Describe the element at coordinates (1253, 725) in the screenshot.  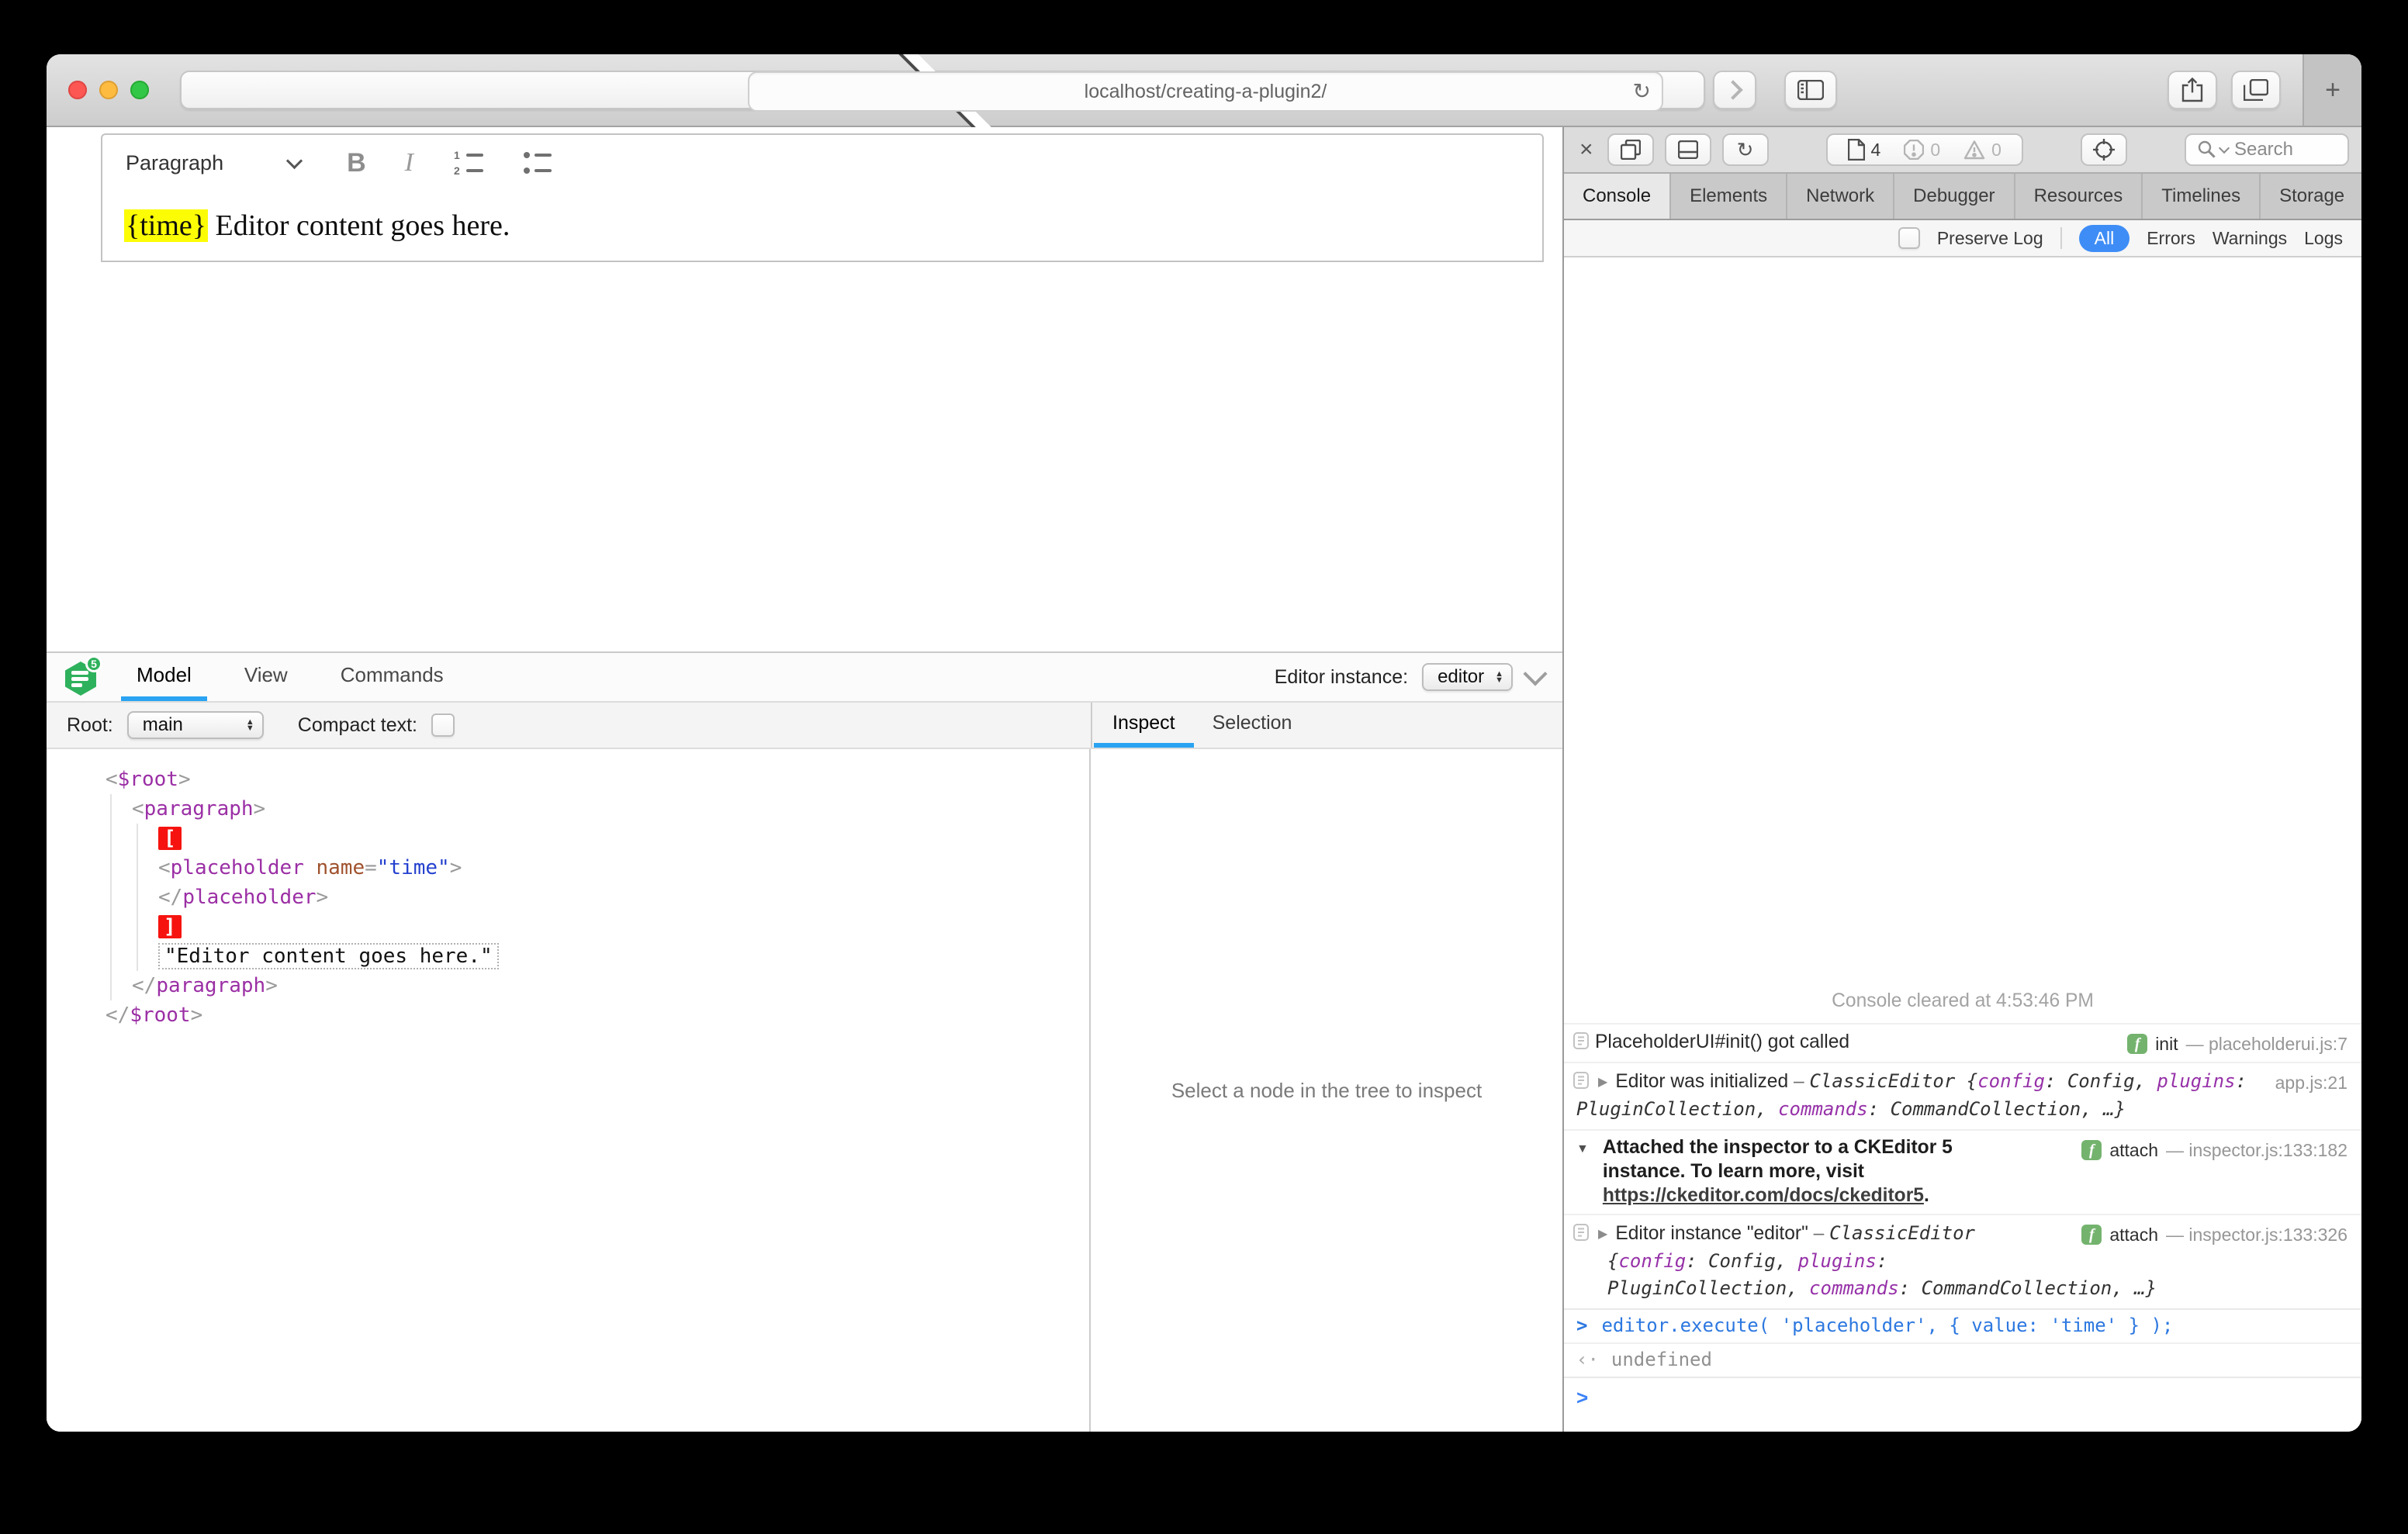
I see `tab-selection: Selection` at that location.